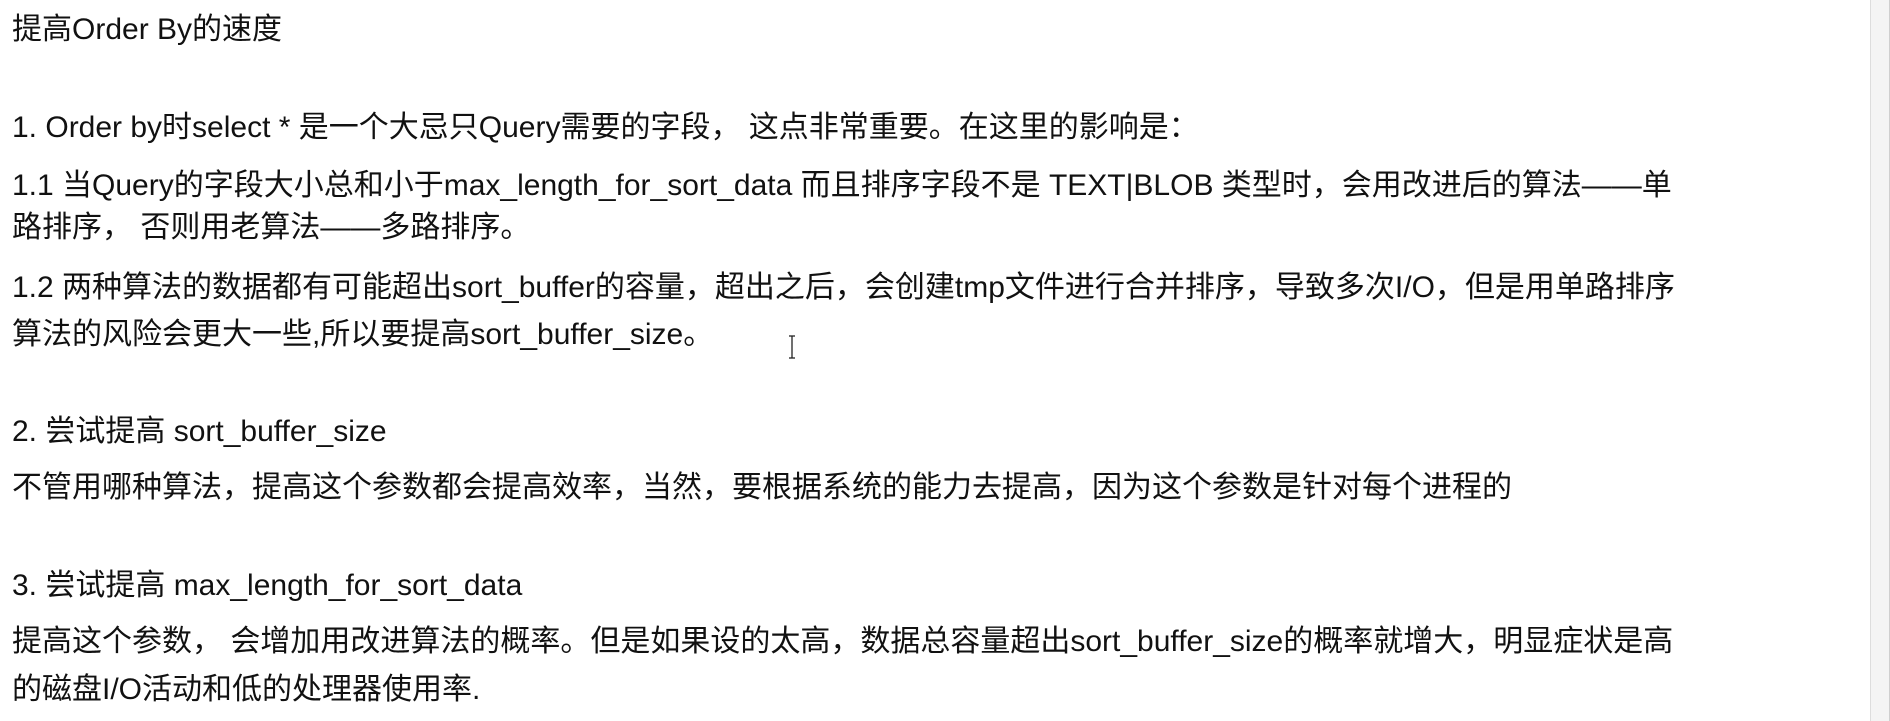 The height and width of the screenshot is (721, 1890). I want to click on section-2-heading: 2. 尝试提高 sort_buffer_size, so click(199, 431).